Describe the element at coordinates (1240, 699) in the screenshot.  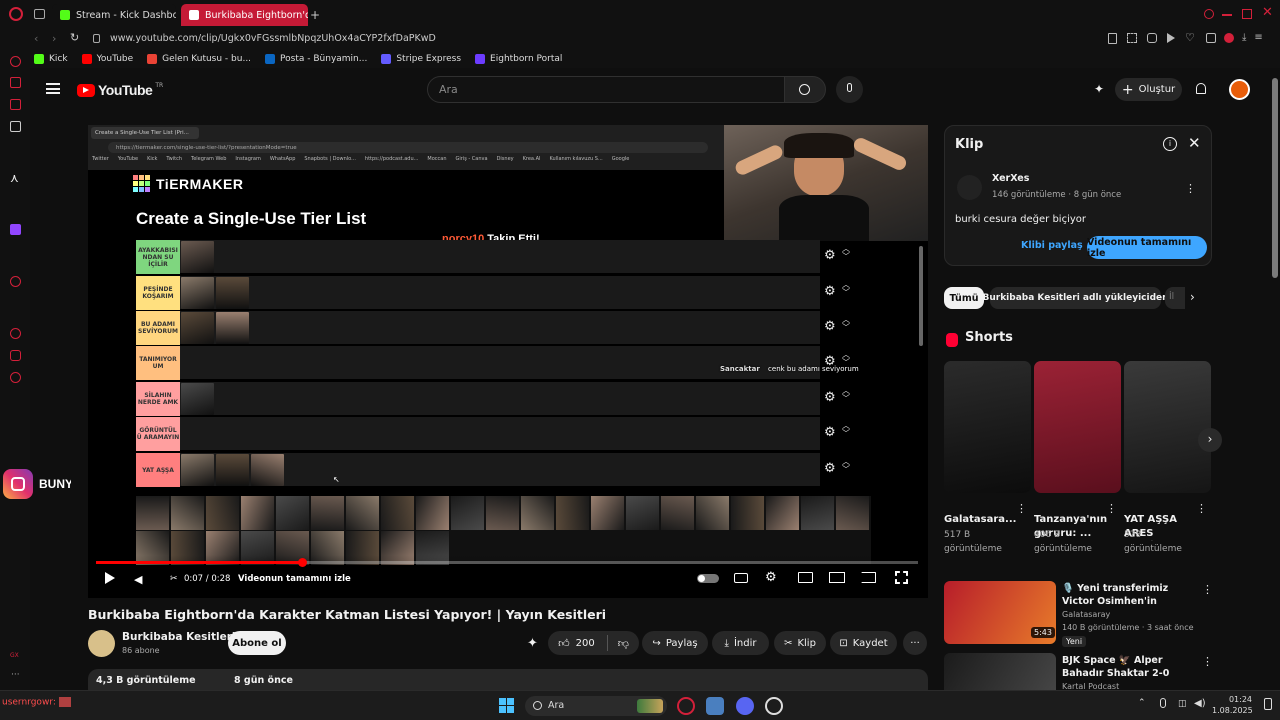
I see `tray-time: 01:24` at that location.